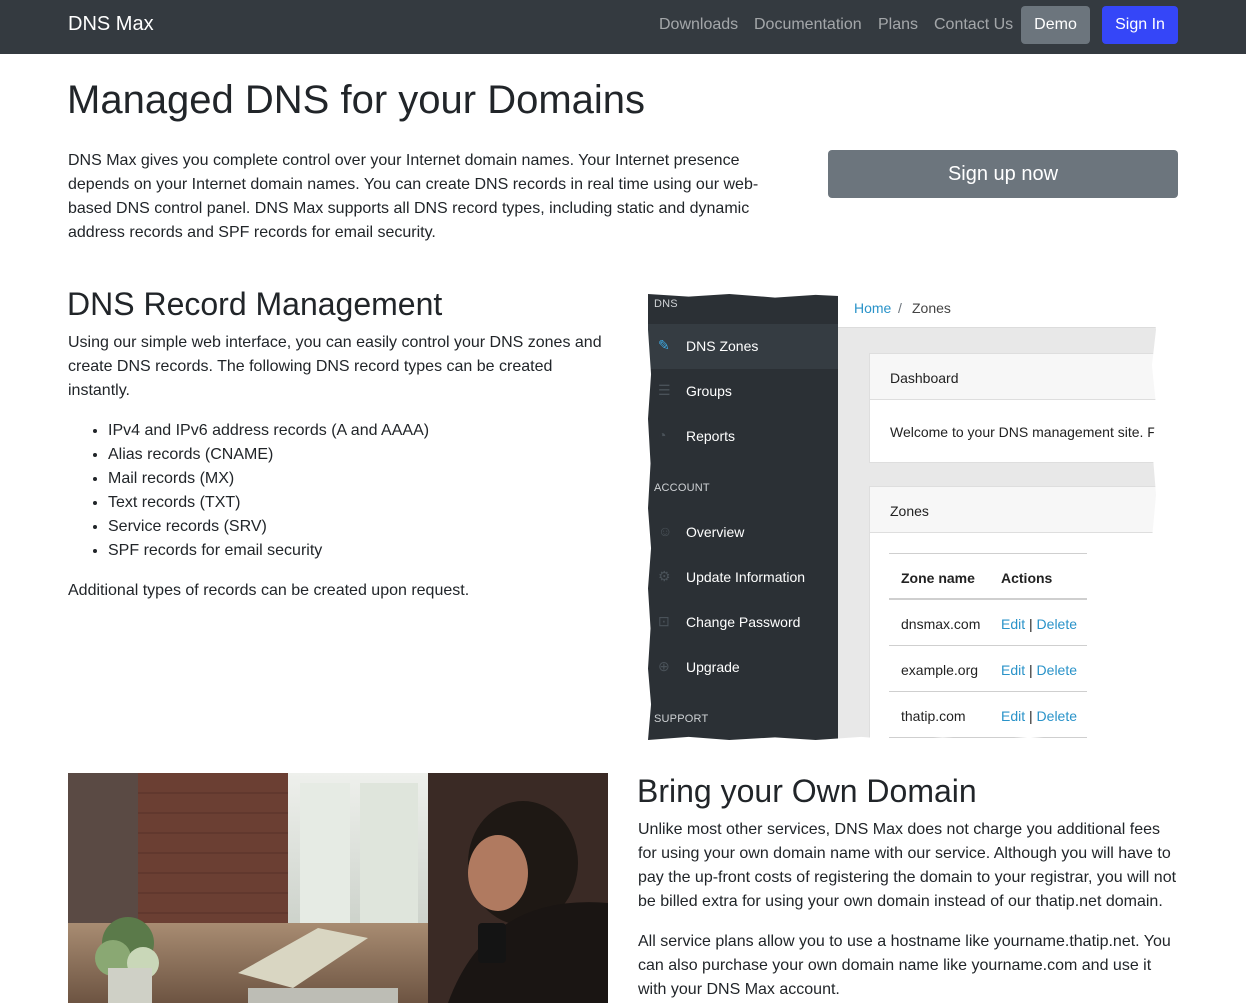 The width and height of the screenshot is (1246, 1003). What do you see at coordinates (938, 578) in the screenshot?
I see `column-header-zone-name: Zone name` at bounding box center [938, 578].